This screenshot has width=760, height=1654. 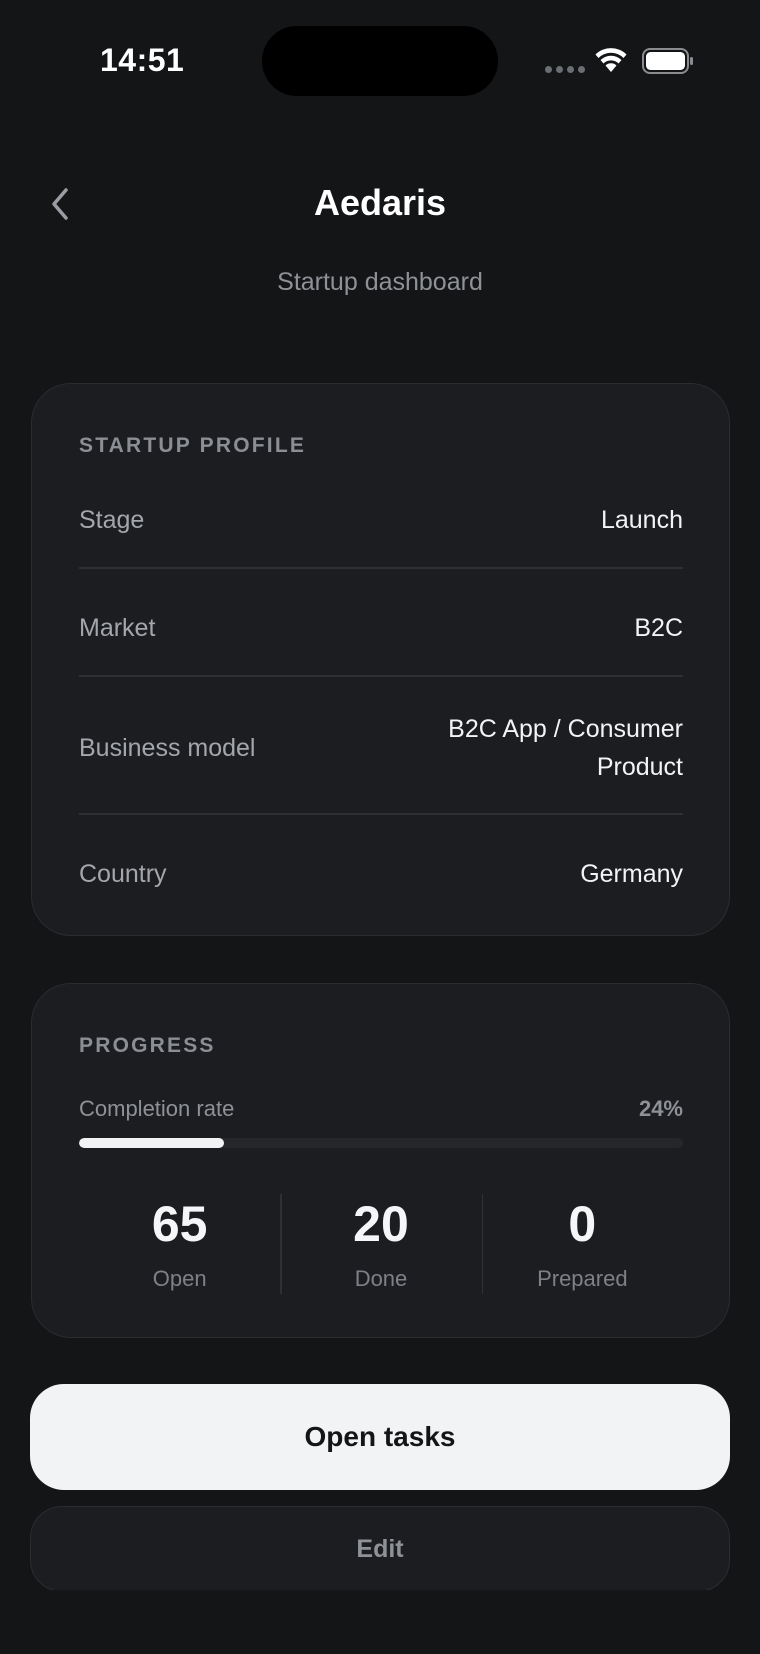 I want to click on section-label: PROGRESS, so click(x=147, y=1045).